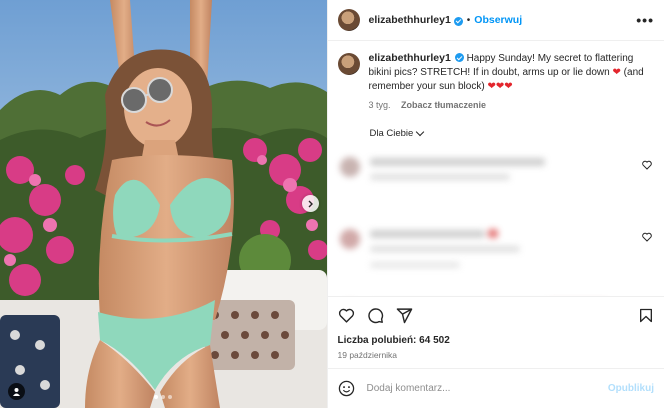 Image resolution: width=664 pixels, height=408 pixels. What do you see at coordinates (410, 58) in the screenshot?
I see `caption-username: elizabethhurley1` at bounding box center [410, 58].